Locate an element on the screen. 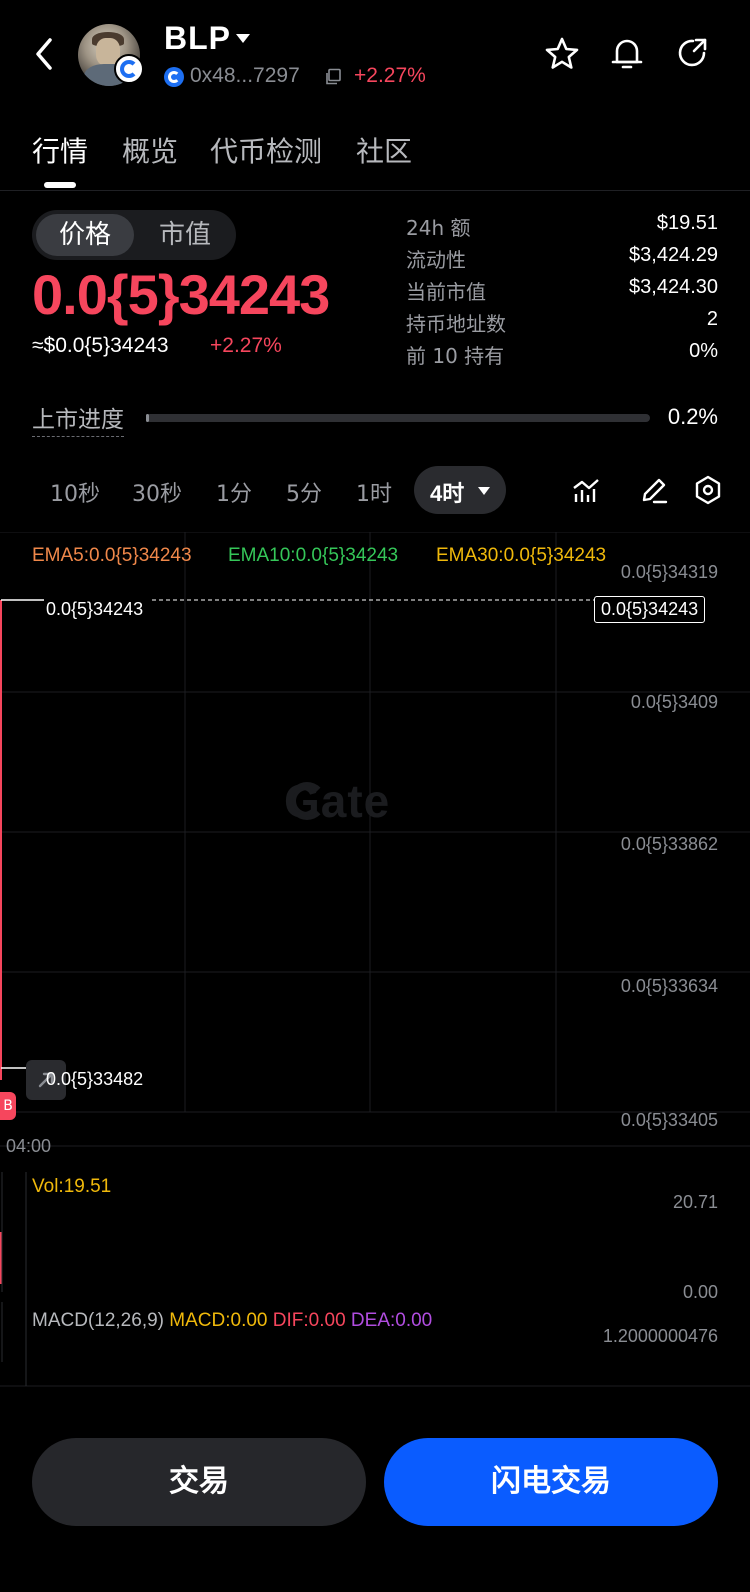 The height and width of the screenshot is (1592, 750). draw-pen-icon is located at coordinates (654, 490).